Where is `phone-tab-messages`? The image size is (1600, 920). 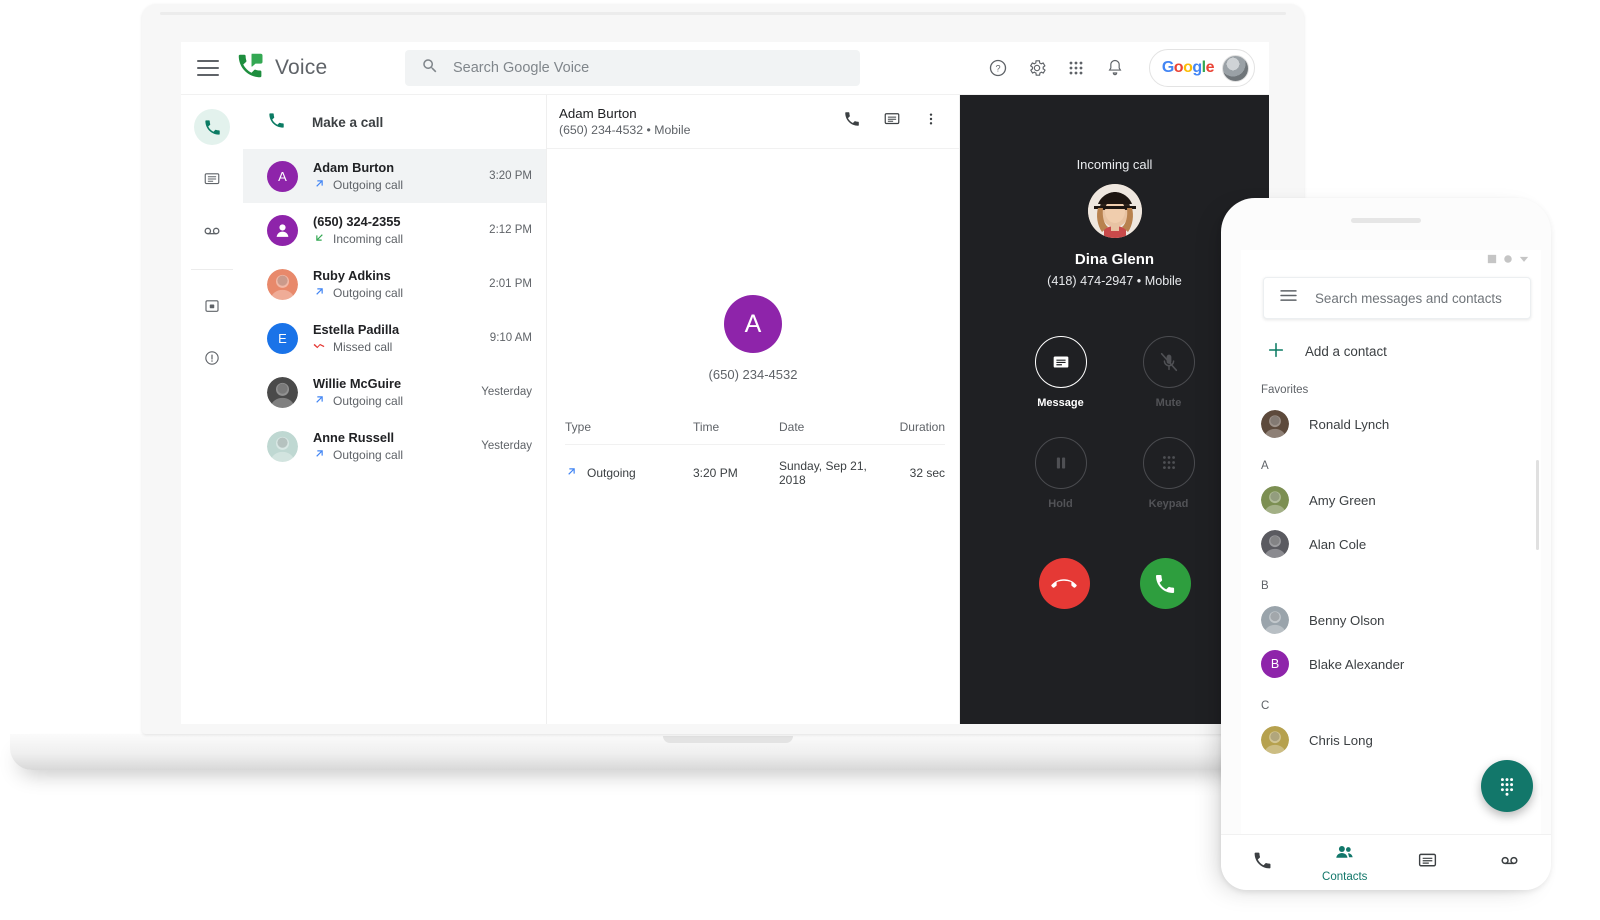 phone-tab-messages is located at coordinates (1427, 863).